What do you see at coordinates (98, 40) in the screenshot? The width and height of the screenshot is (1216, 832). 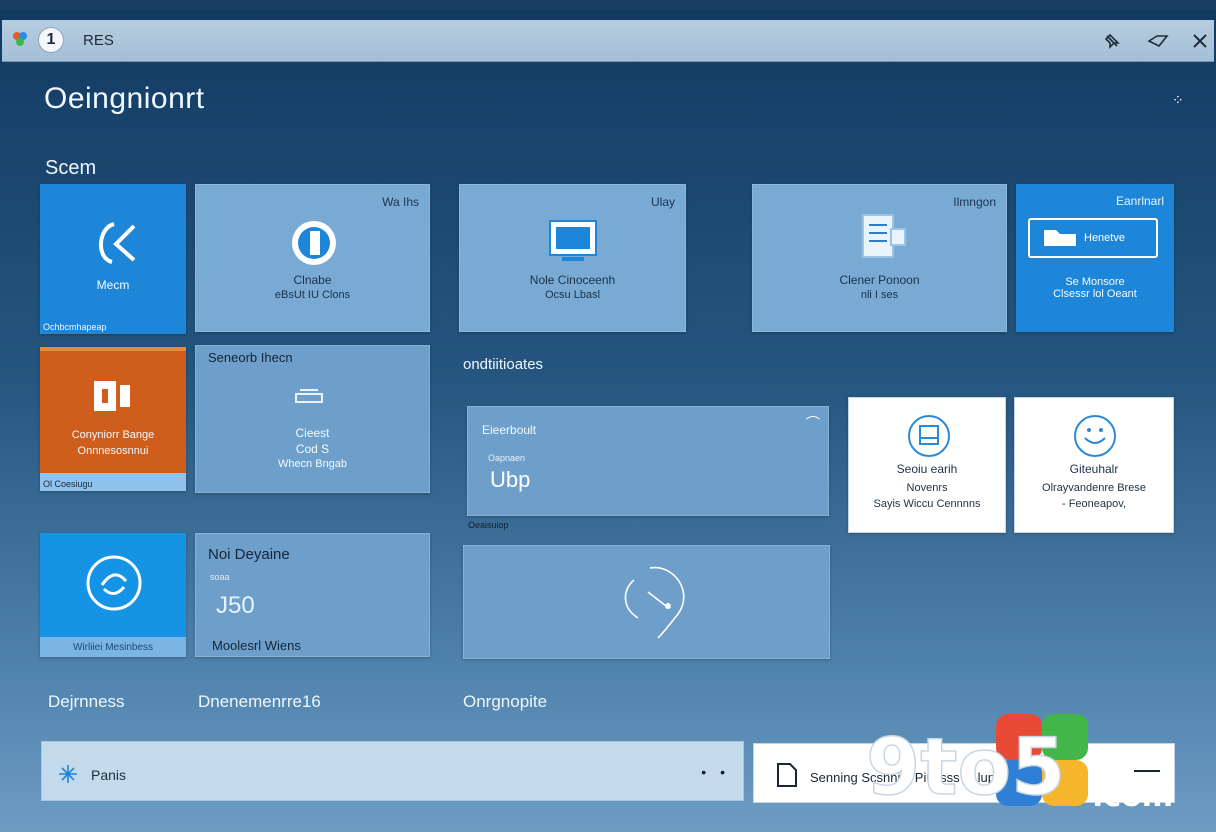 I see `window-title: RES` at bounding box center [98, 40].